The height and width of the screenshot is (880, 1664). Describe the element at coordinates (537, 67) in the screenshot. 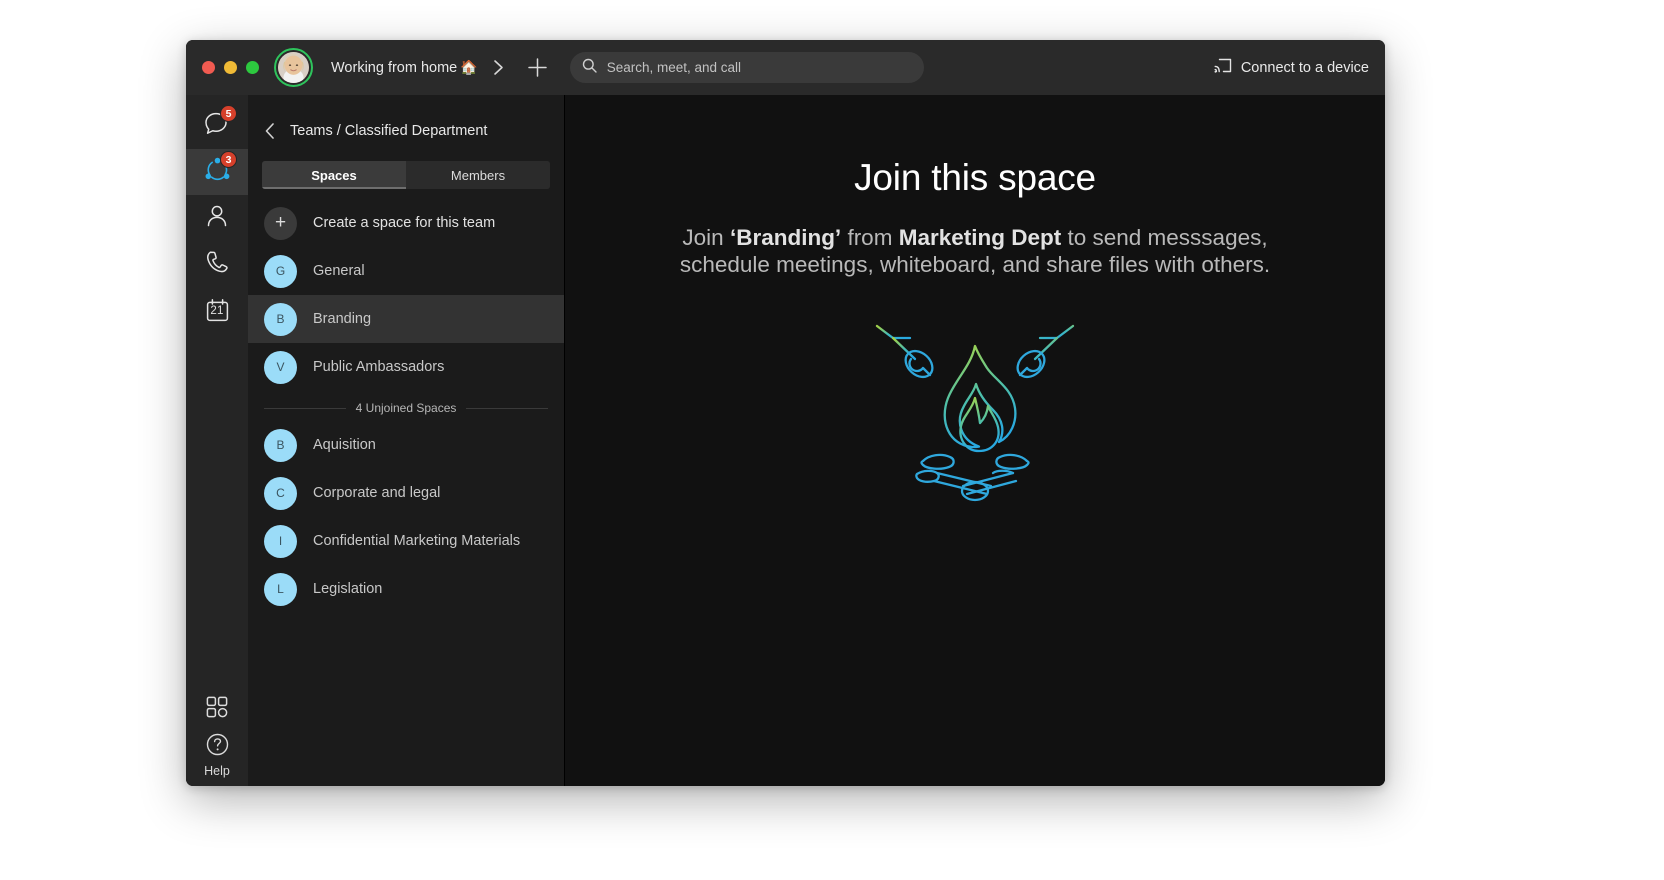

I see `new-item-plus-icon` at that location.